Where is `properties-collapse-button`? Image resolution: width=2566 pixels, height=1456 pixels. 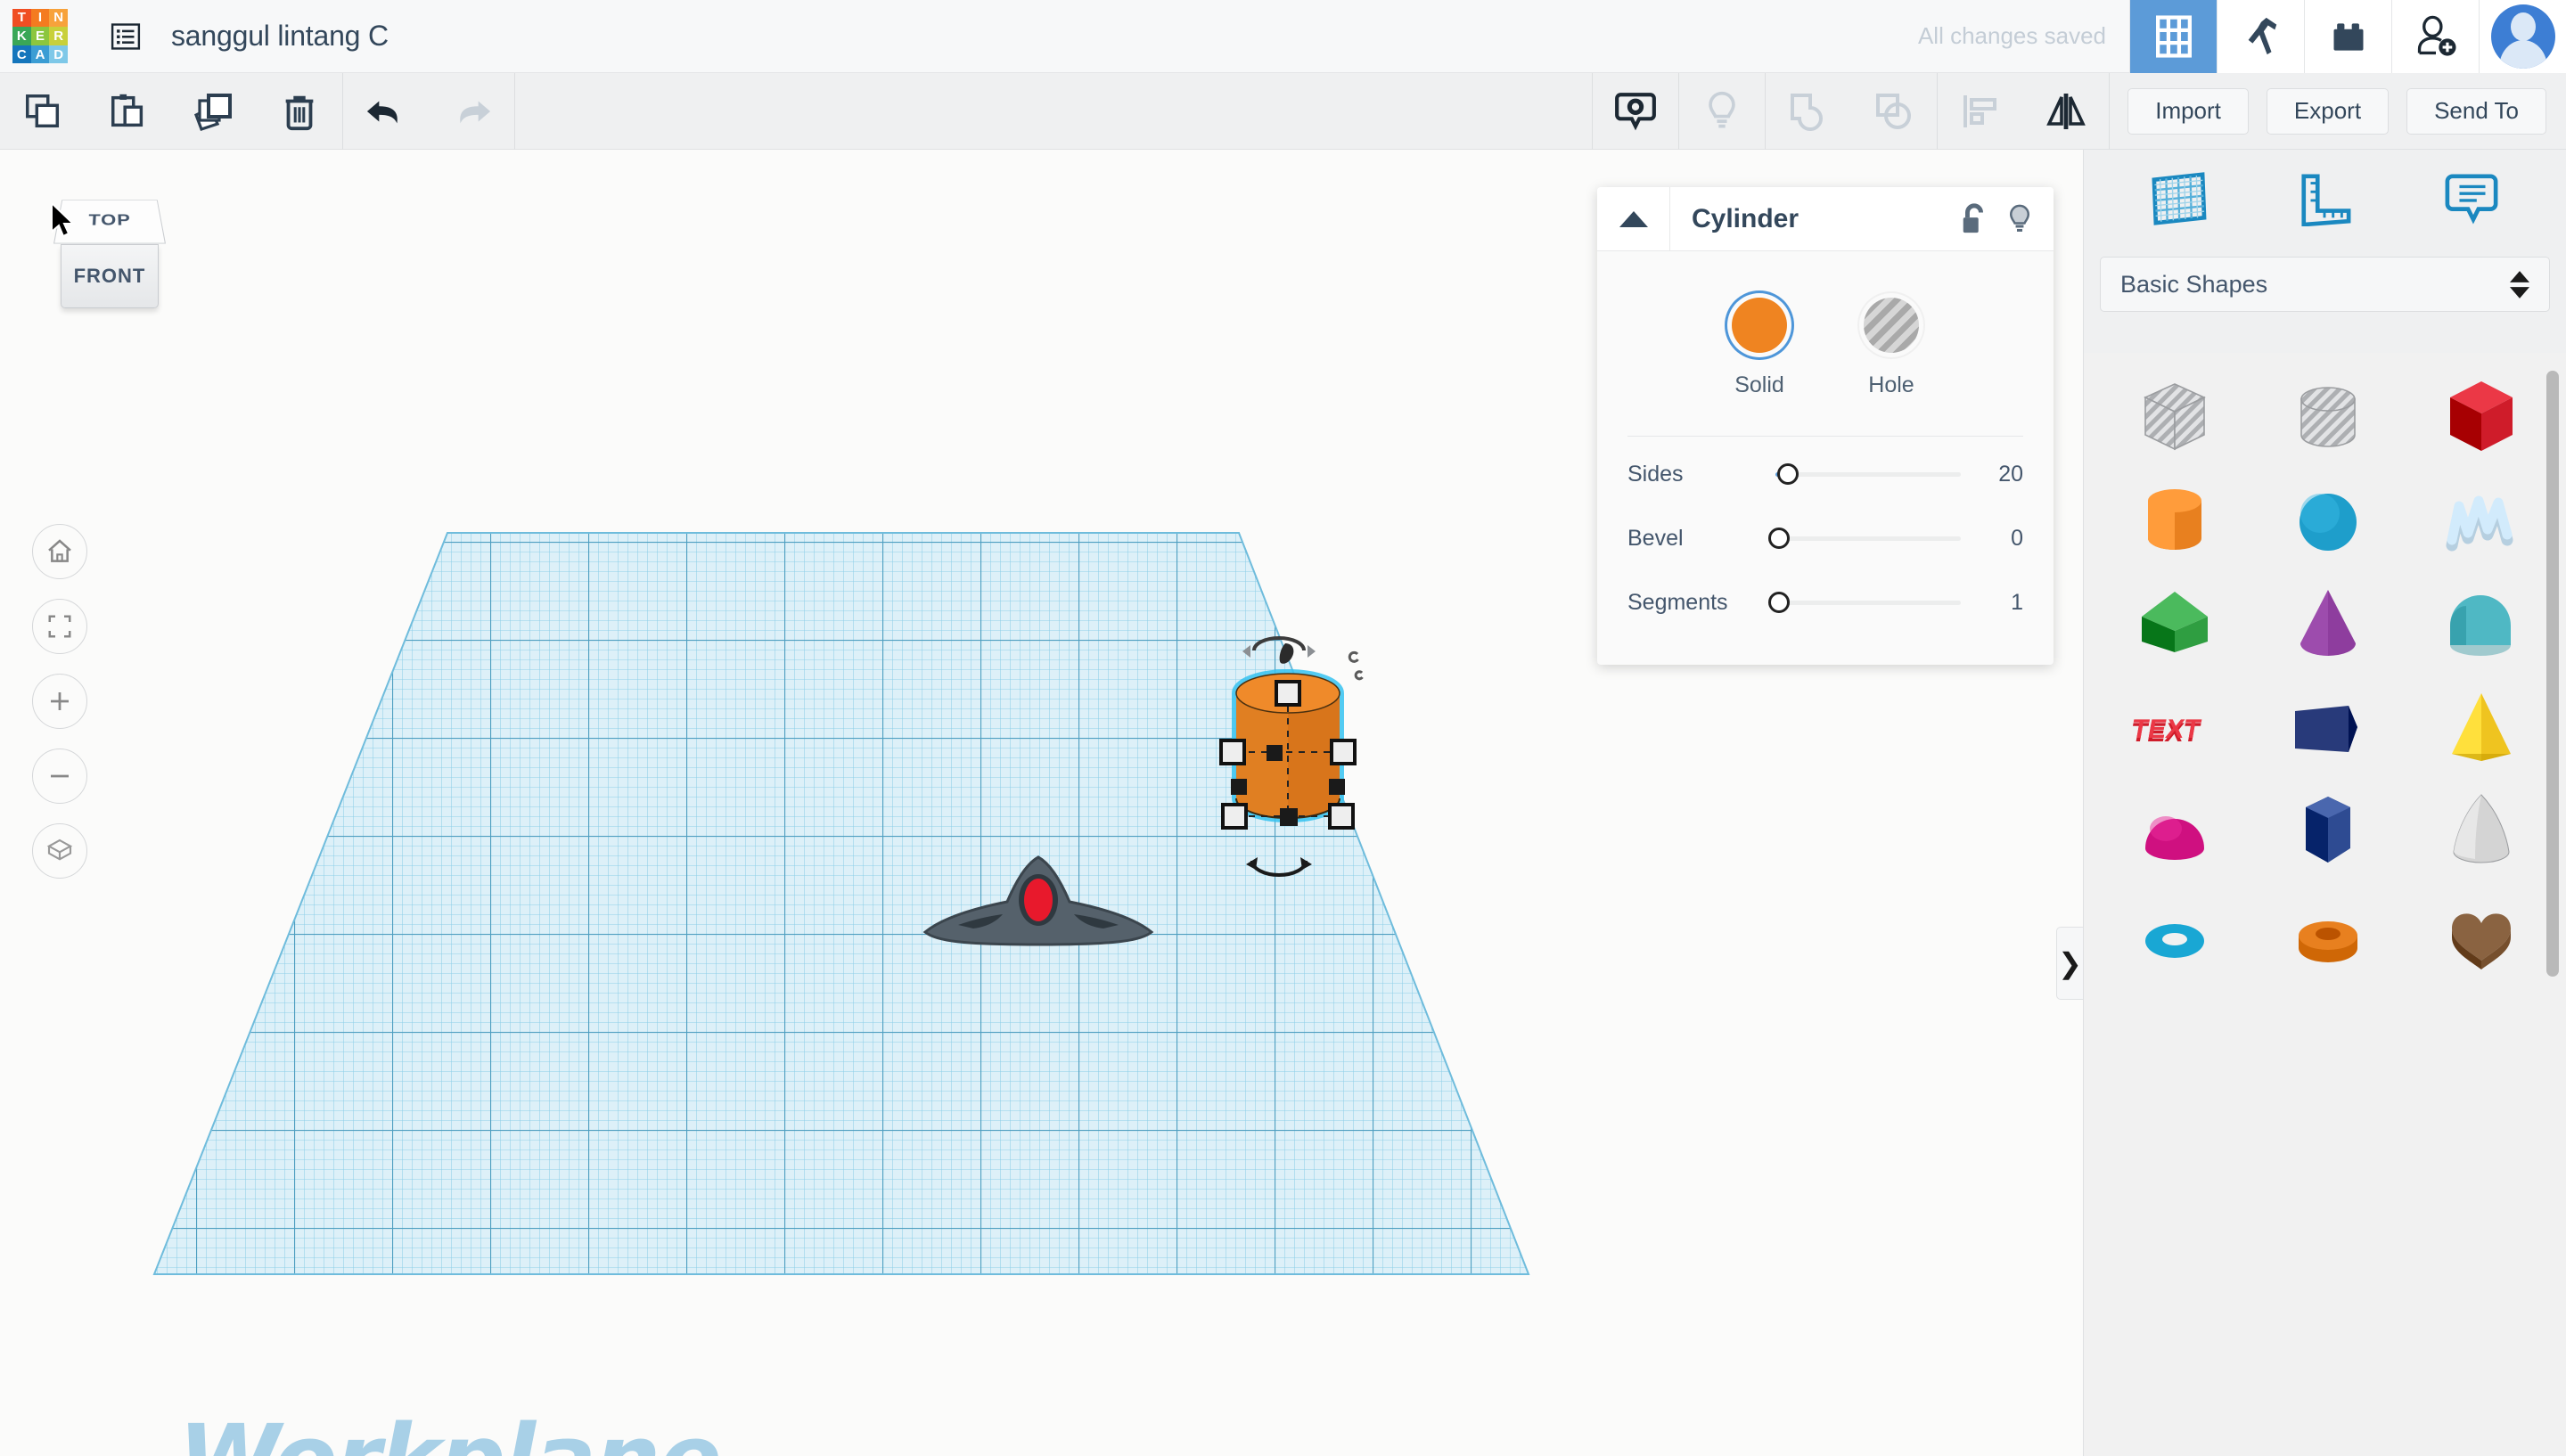 properties-collapse-button is located at coordinates (1633, 219).